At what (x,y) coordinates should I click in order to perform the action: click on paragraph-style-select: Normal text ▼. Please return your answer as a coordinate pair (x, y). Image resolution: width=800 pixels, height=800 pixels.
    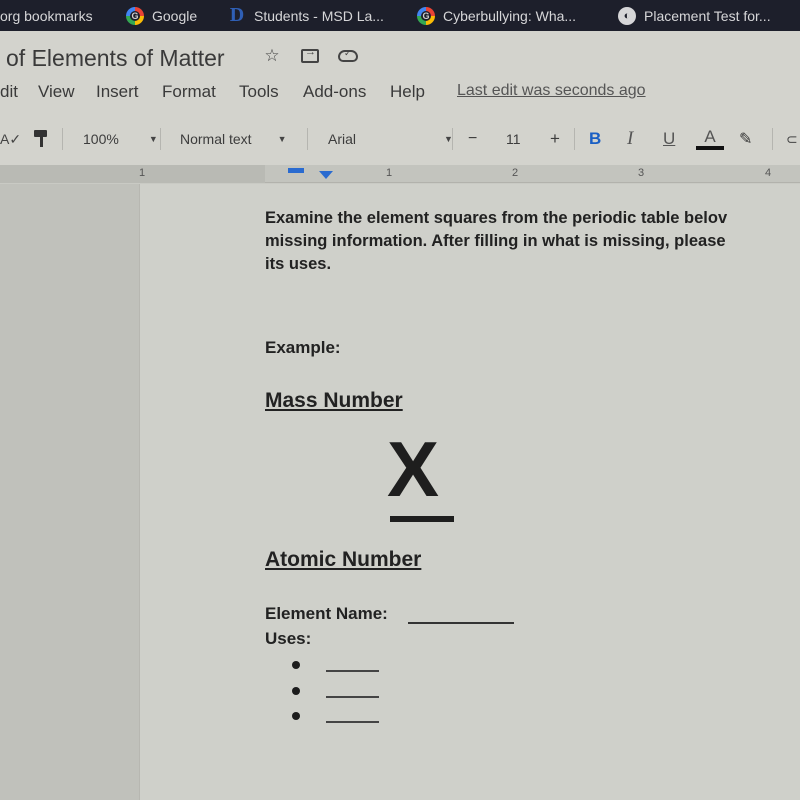
    Looking at the image, I should click on (233, 139).